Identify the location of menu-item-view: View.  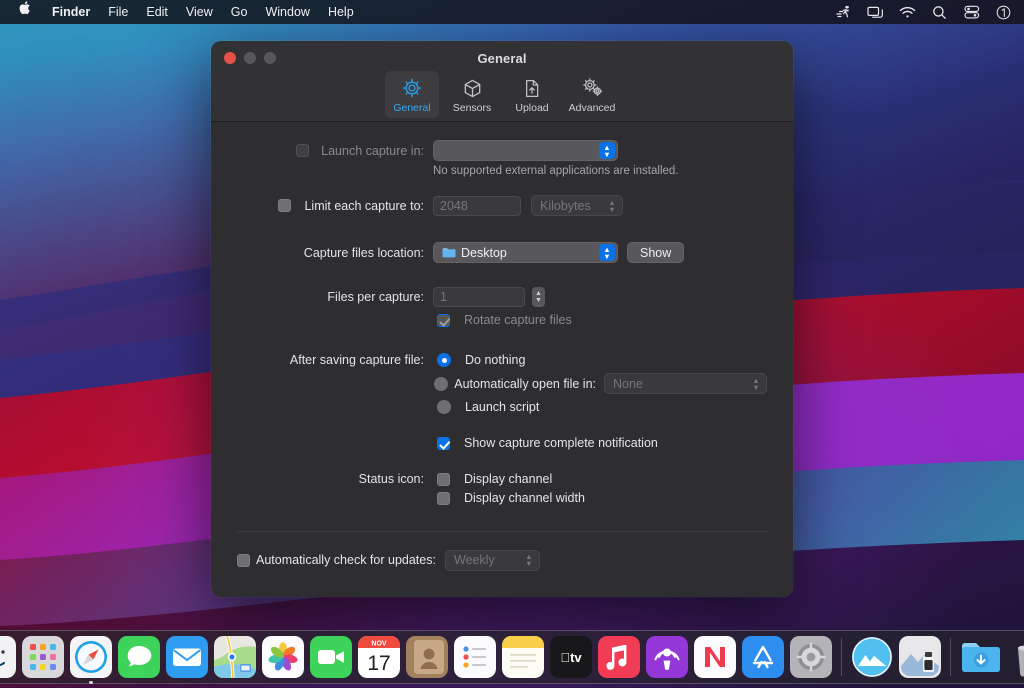
(199, 12).